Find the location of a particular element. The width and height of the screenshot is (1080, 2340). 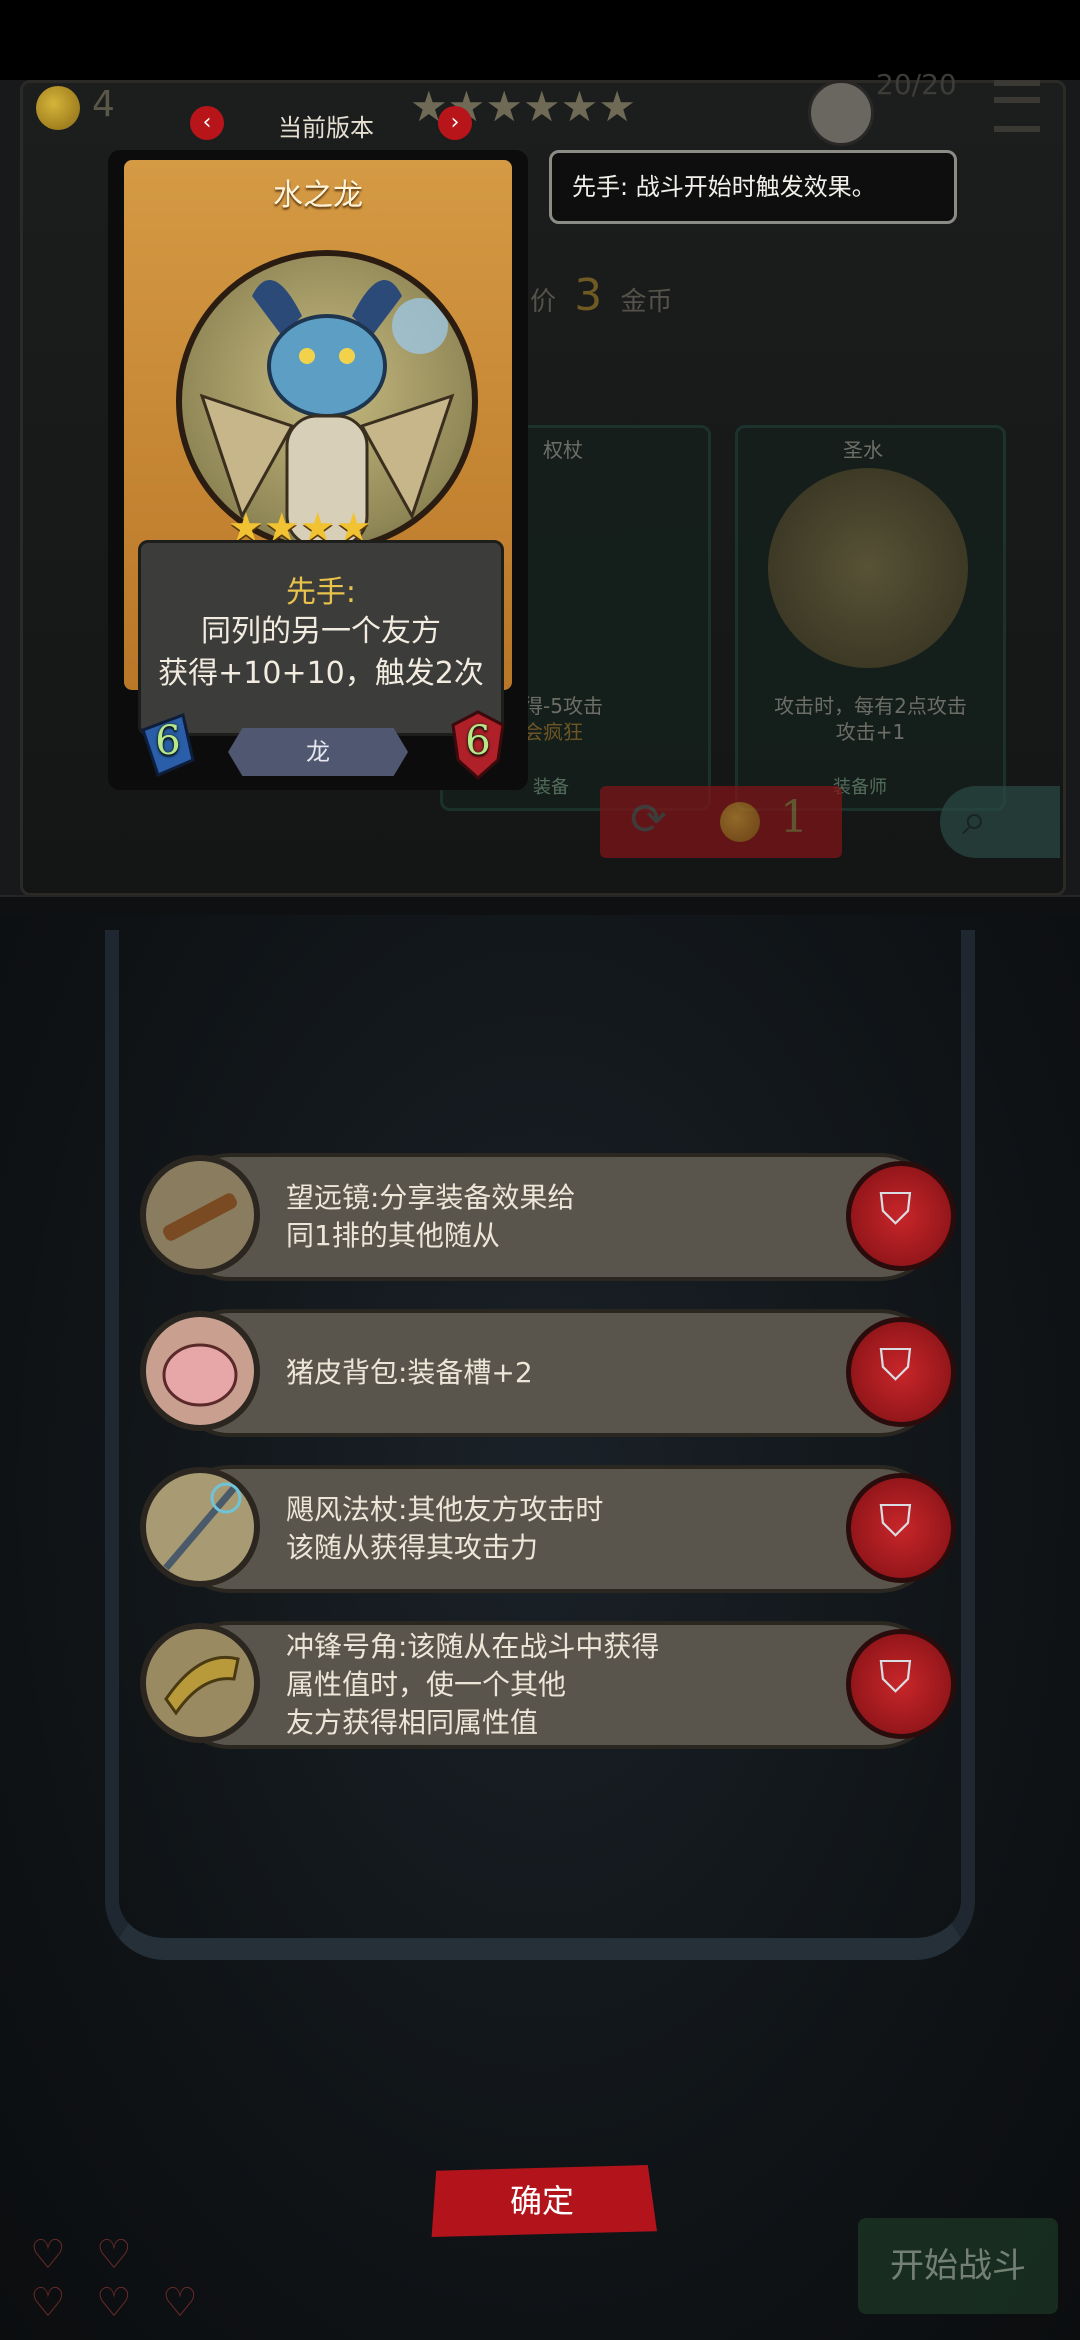

shop-card-desc-line: 会疯狂 is located at coordinates (553, 732).